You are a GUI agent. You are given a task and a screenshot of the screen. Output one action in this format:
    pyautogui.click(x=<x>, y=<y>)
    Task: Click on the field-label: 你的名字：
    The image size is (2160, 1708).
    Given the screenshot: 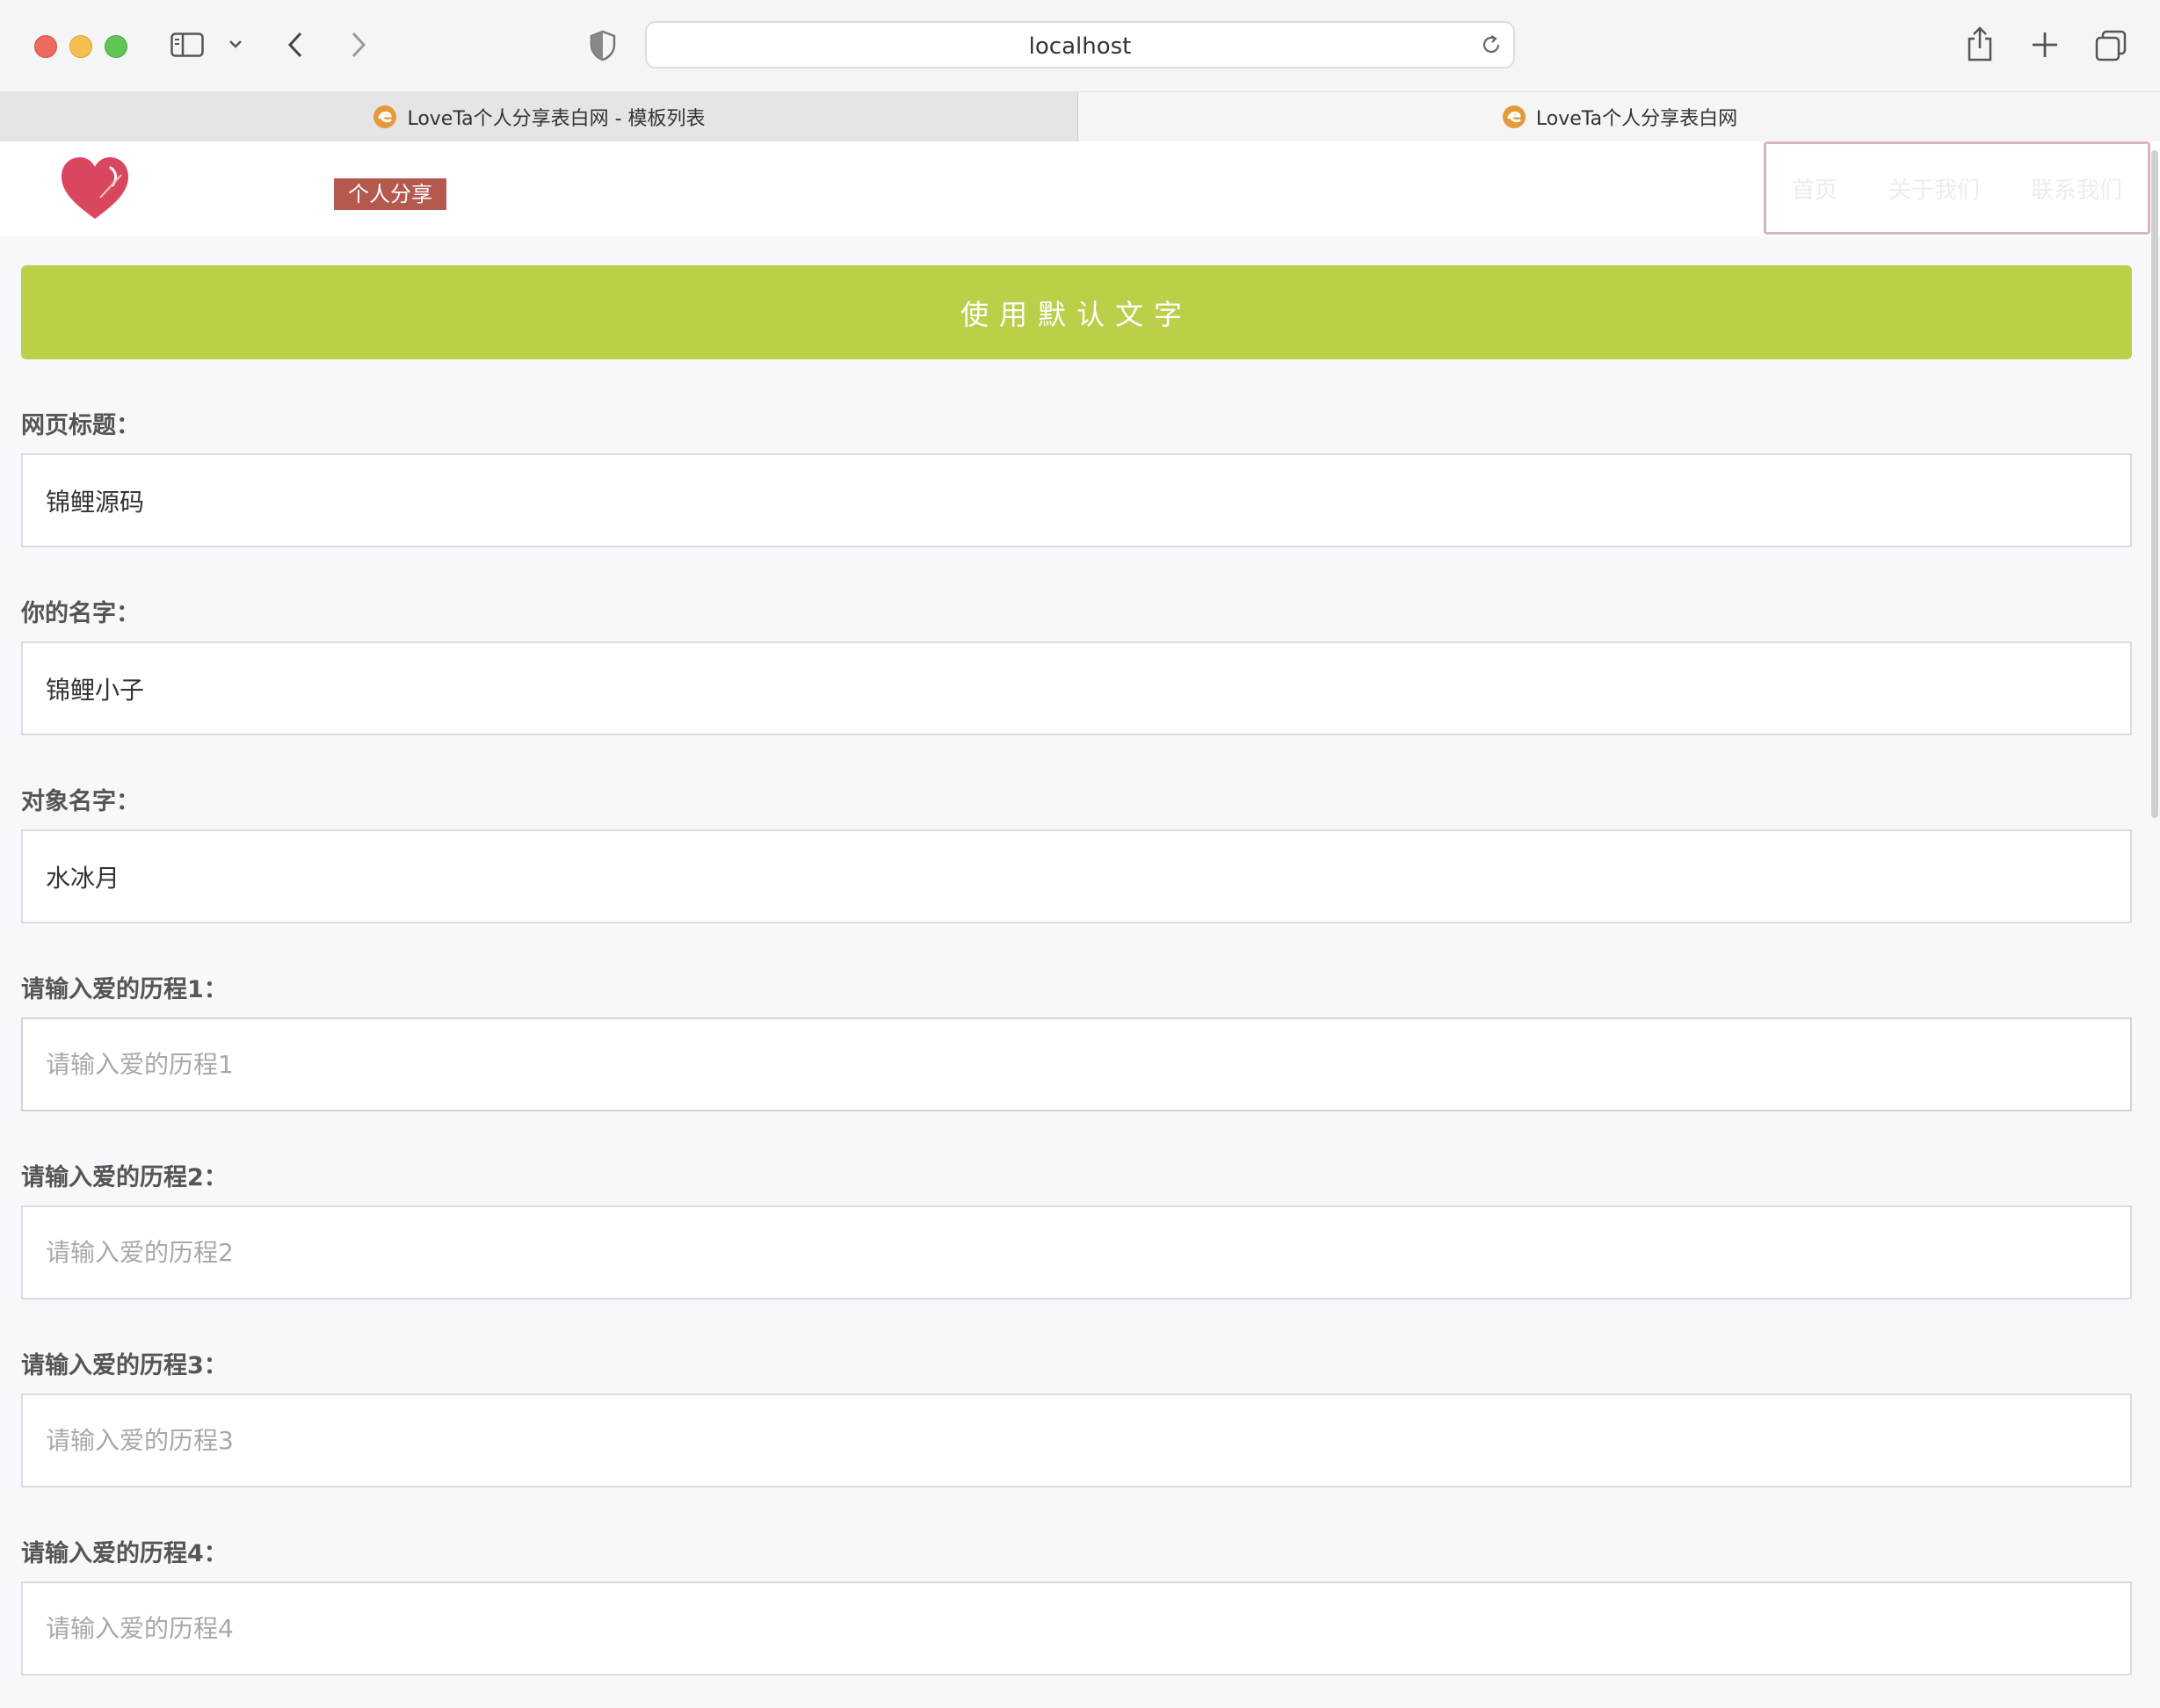 What is the action you would take?
    pyautogui.click(x=80, y=613)
    